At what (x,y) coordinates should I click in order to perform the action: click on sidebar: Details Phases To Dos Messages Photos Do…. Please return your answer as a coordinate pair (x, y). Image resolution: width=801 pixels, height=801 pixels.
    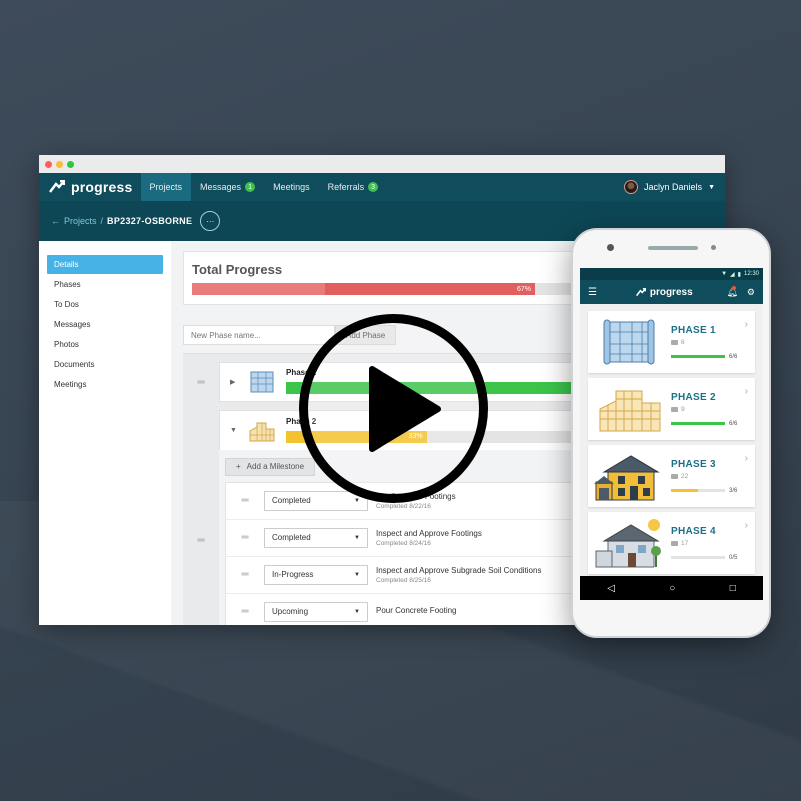
    Looking at the image, I should click on (105, 433).